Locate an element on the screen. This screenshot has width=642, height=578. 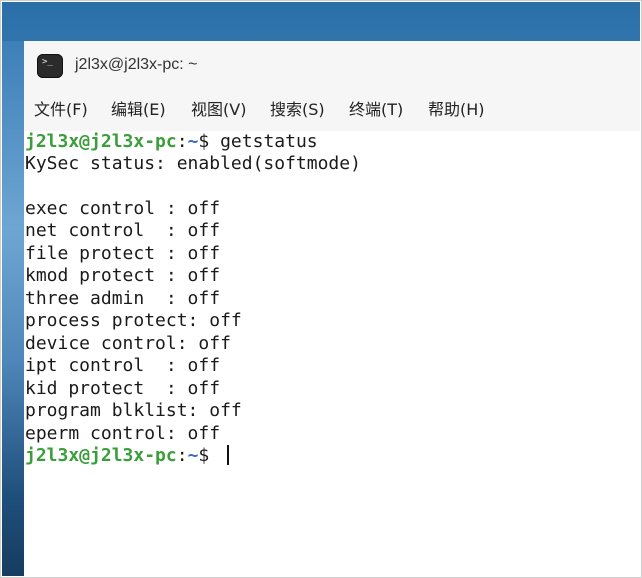
window-title: j2l3x@j2l3x-pc: ~ is located at coordinates (136, 64).